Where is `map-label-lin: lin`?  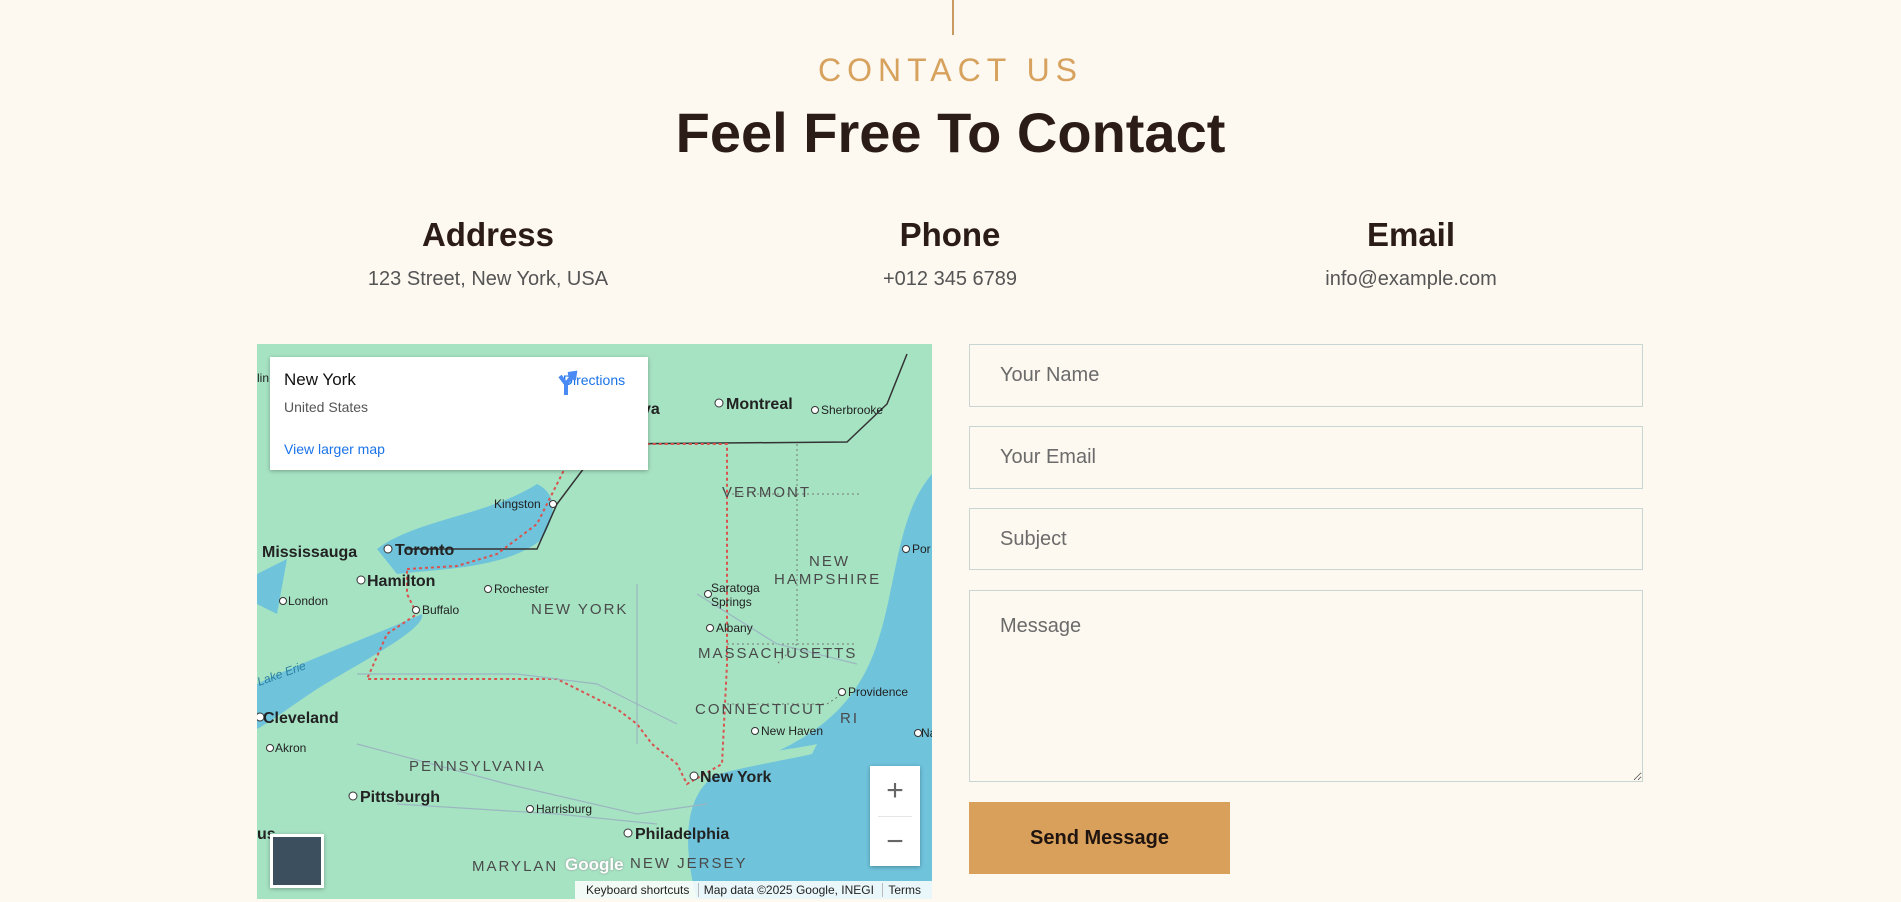 map-label-lin: lin is located at coordinates (263, 378).